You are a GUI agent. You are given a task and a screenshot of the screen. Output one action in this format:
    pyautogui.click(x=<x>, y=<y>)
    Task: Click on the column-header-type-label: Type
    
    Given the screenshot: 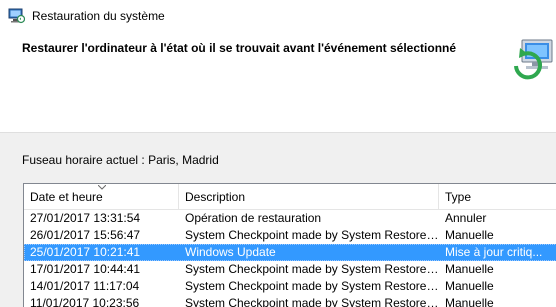 What is the action you would take?
    pyautogui.click(x=458, y=197)
    